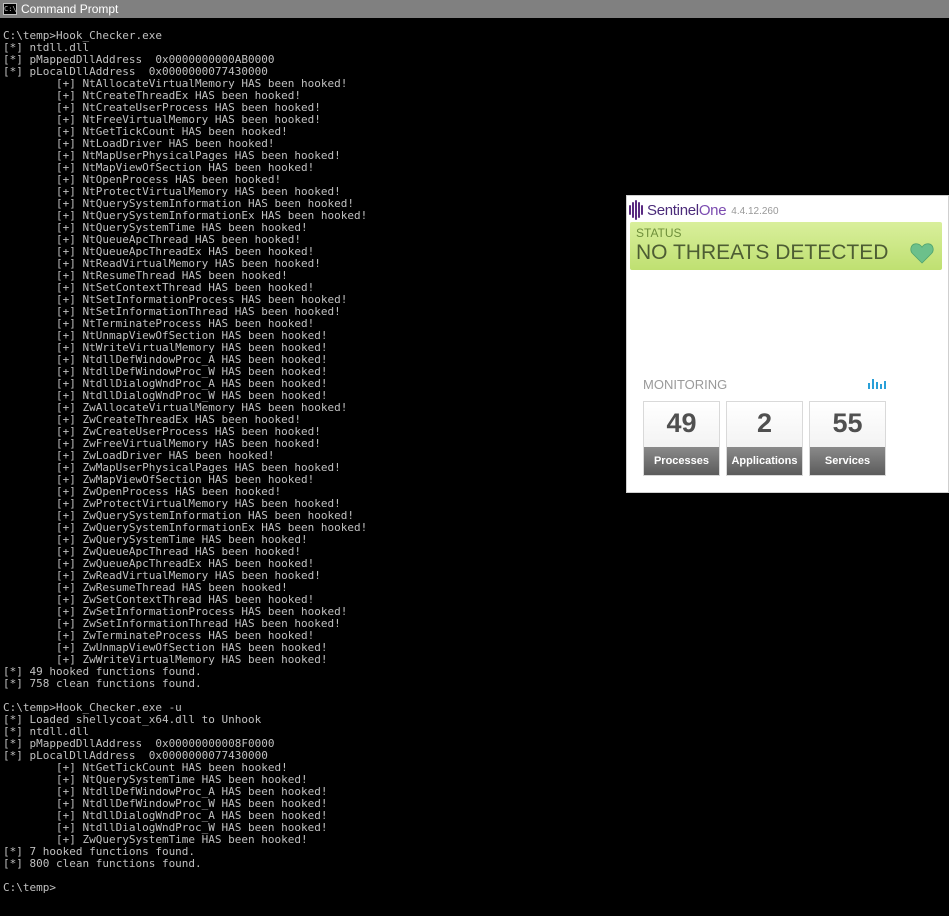 The height and width of the screenshot is (916, 949). What do you see at coordinates (755, 211) in the screenshot?
I see `version-label: 4.4.12.260` at bounding box center [755, 211].